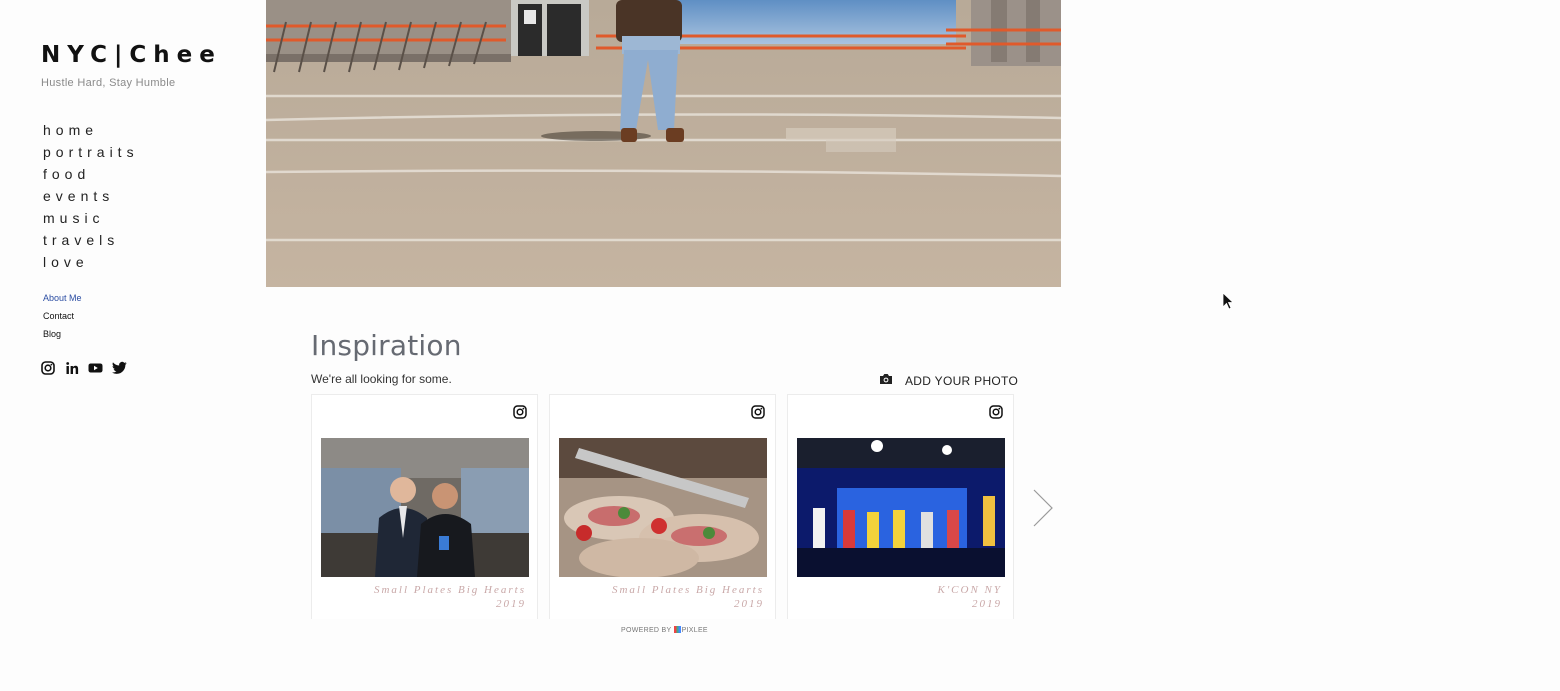 The width and height of the screenshot is (1560, 691). I want to click on carousel-next-arrow, so click(1043, 508).